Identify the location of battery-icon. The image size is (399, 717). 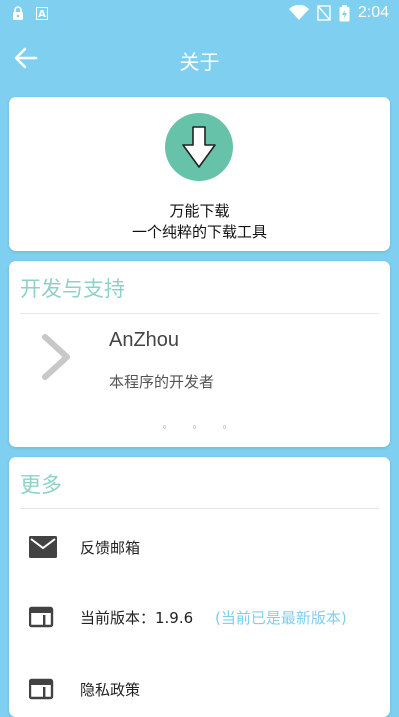
(344, 12).